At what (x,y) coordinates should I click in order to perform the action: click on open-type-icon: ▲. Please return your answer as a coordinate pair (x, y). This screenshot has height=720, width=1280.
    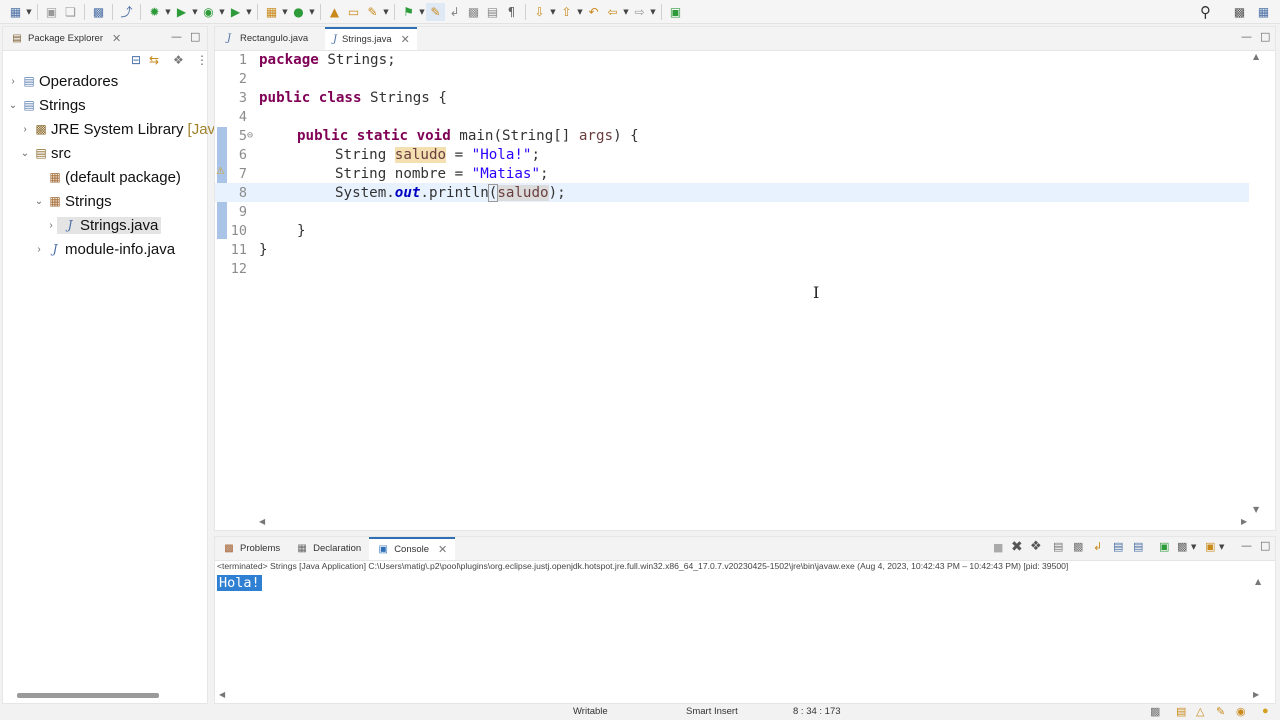
    Looking at the image, I should click on (334, 12).